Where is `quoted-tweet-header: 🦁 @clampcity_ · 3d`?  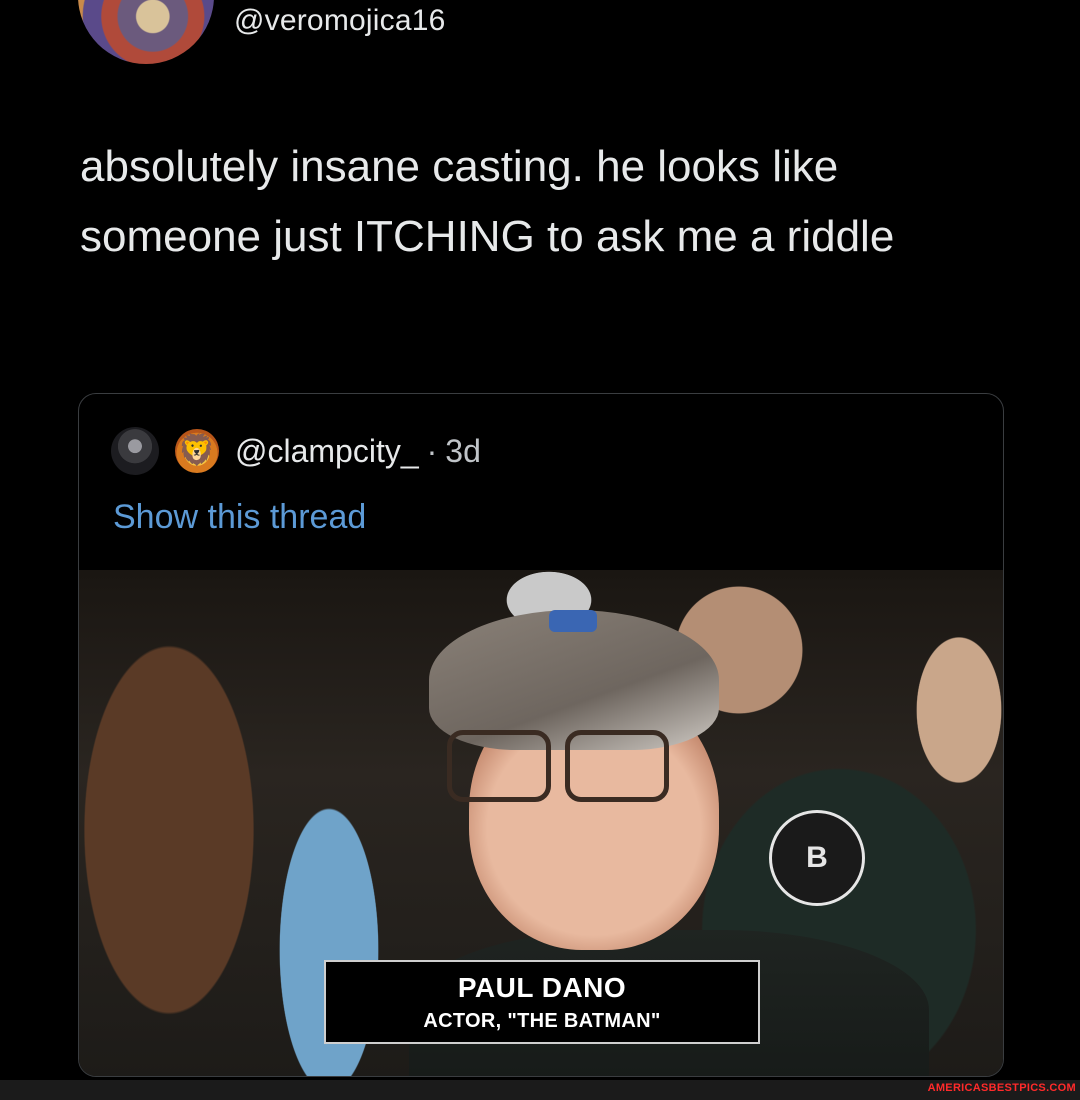 quoted-tweet-header: 🦁 @clampcity_ · 3d is located at coordinates (296, 451).